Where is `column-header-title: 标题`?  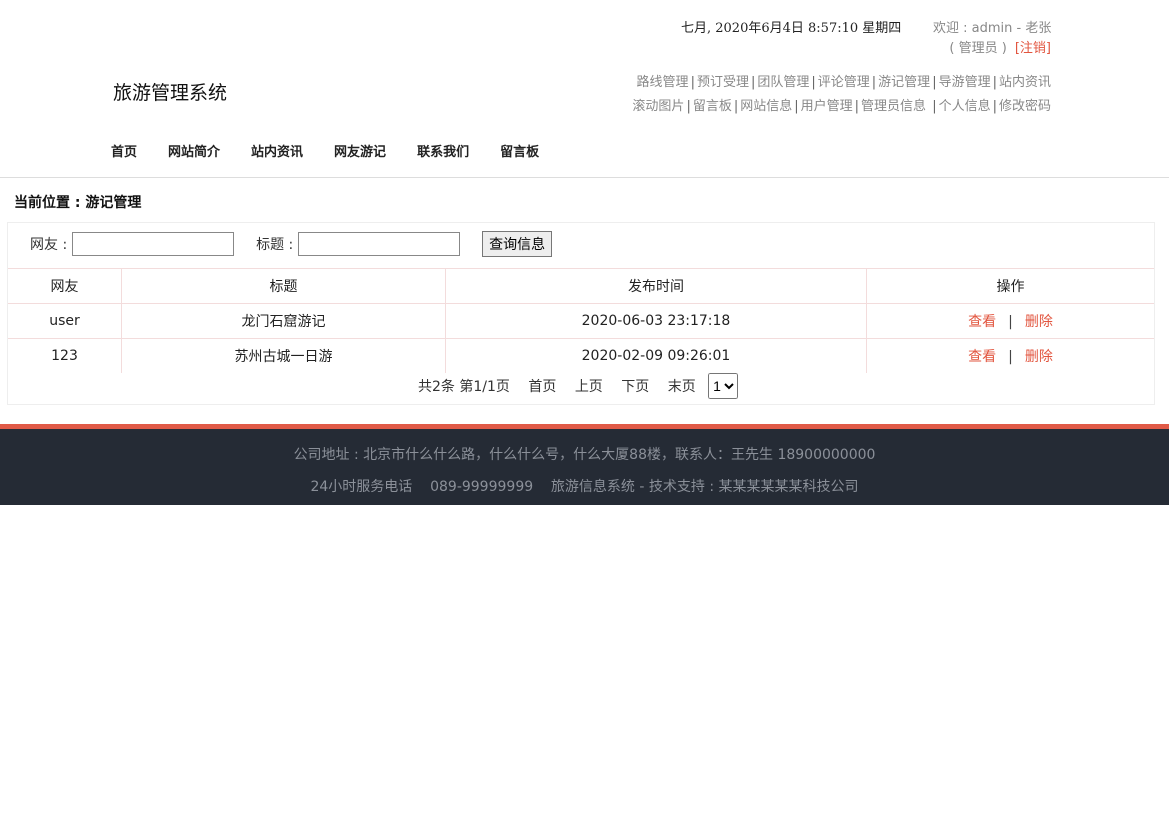
column-header-title: 标题 is located at coordinates (283, 286).